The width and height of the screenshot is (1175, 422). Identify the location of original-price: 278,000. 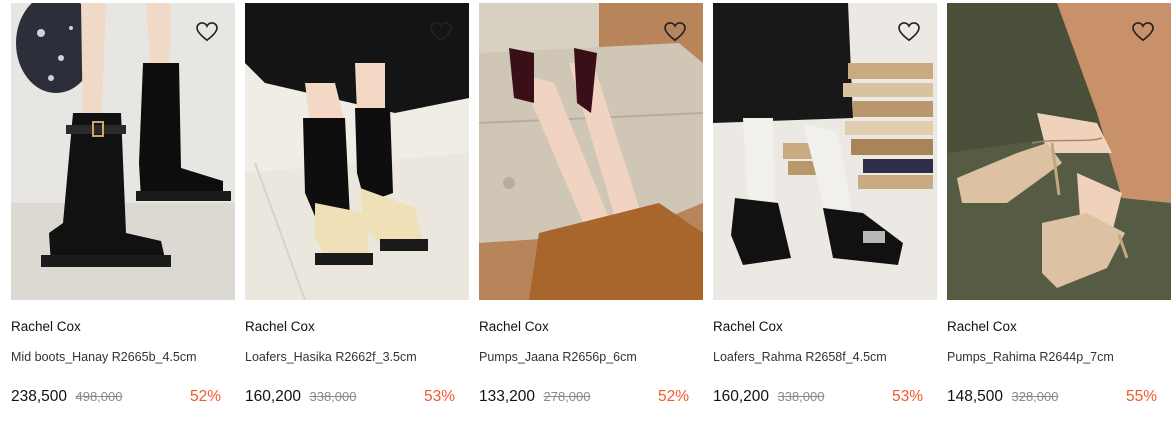
(567, 396).